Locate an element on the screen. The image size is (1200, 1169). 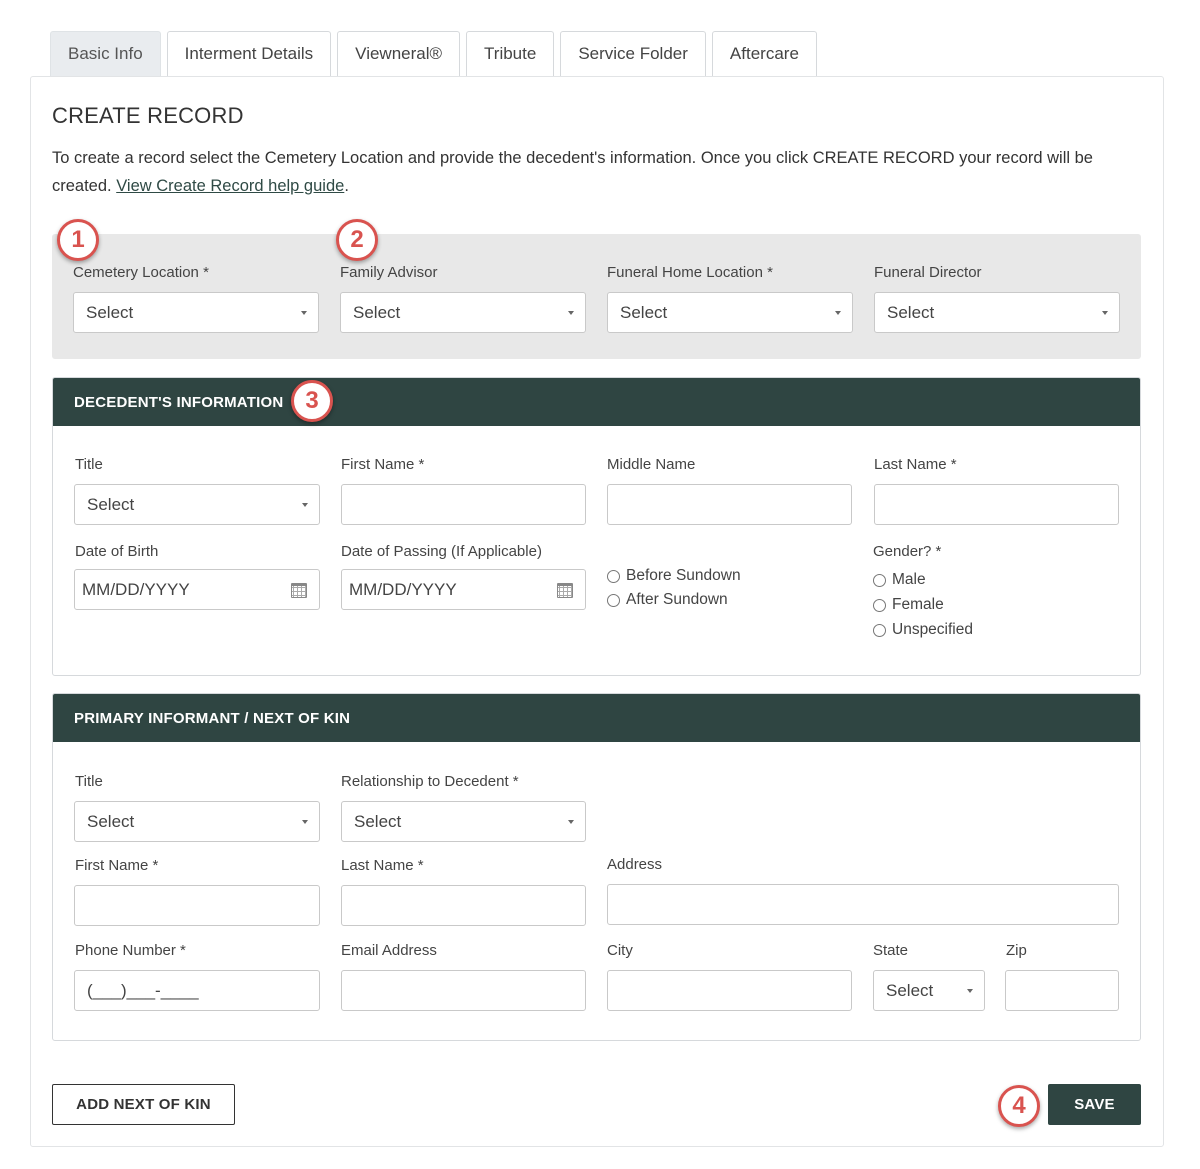
informant-last-name-label: Last Name * is located at coordinates (382, 865).